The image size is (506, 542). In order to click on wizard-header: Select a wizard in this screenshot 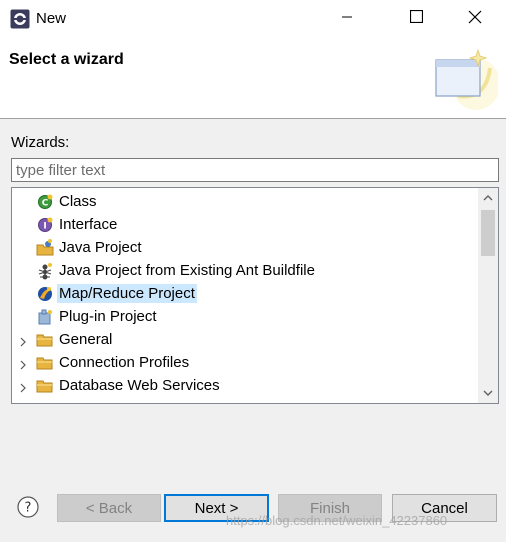, I will do `click(253, 78)`.